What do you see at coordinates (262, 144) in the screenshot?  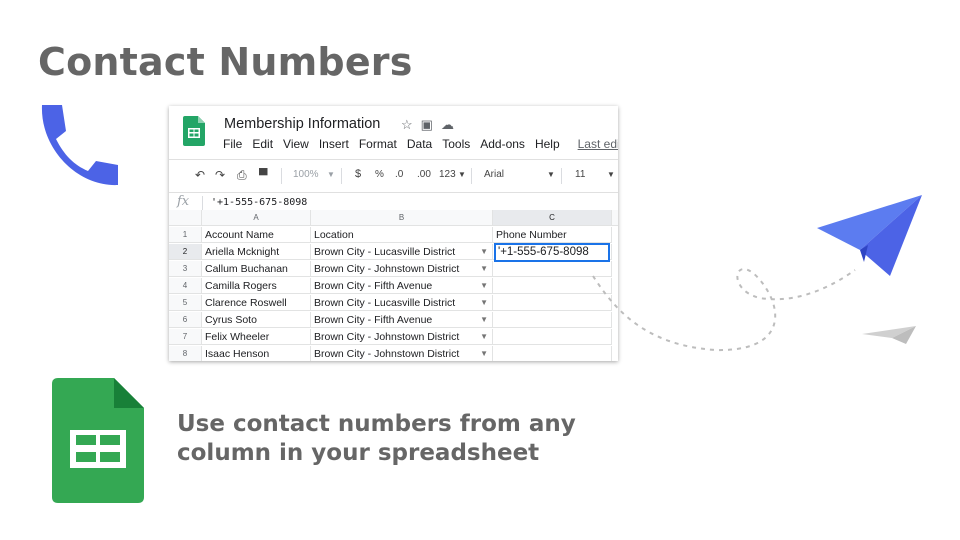 I see `menu-edit: Edit` at bounding box center [262, 144].